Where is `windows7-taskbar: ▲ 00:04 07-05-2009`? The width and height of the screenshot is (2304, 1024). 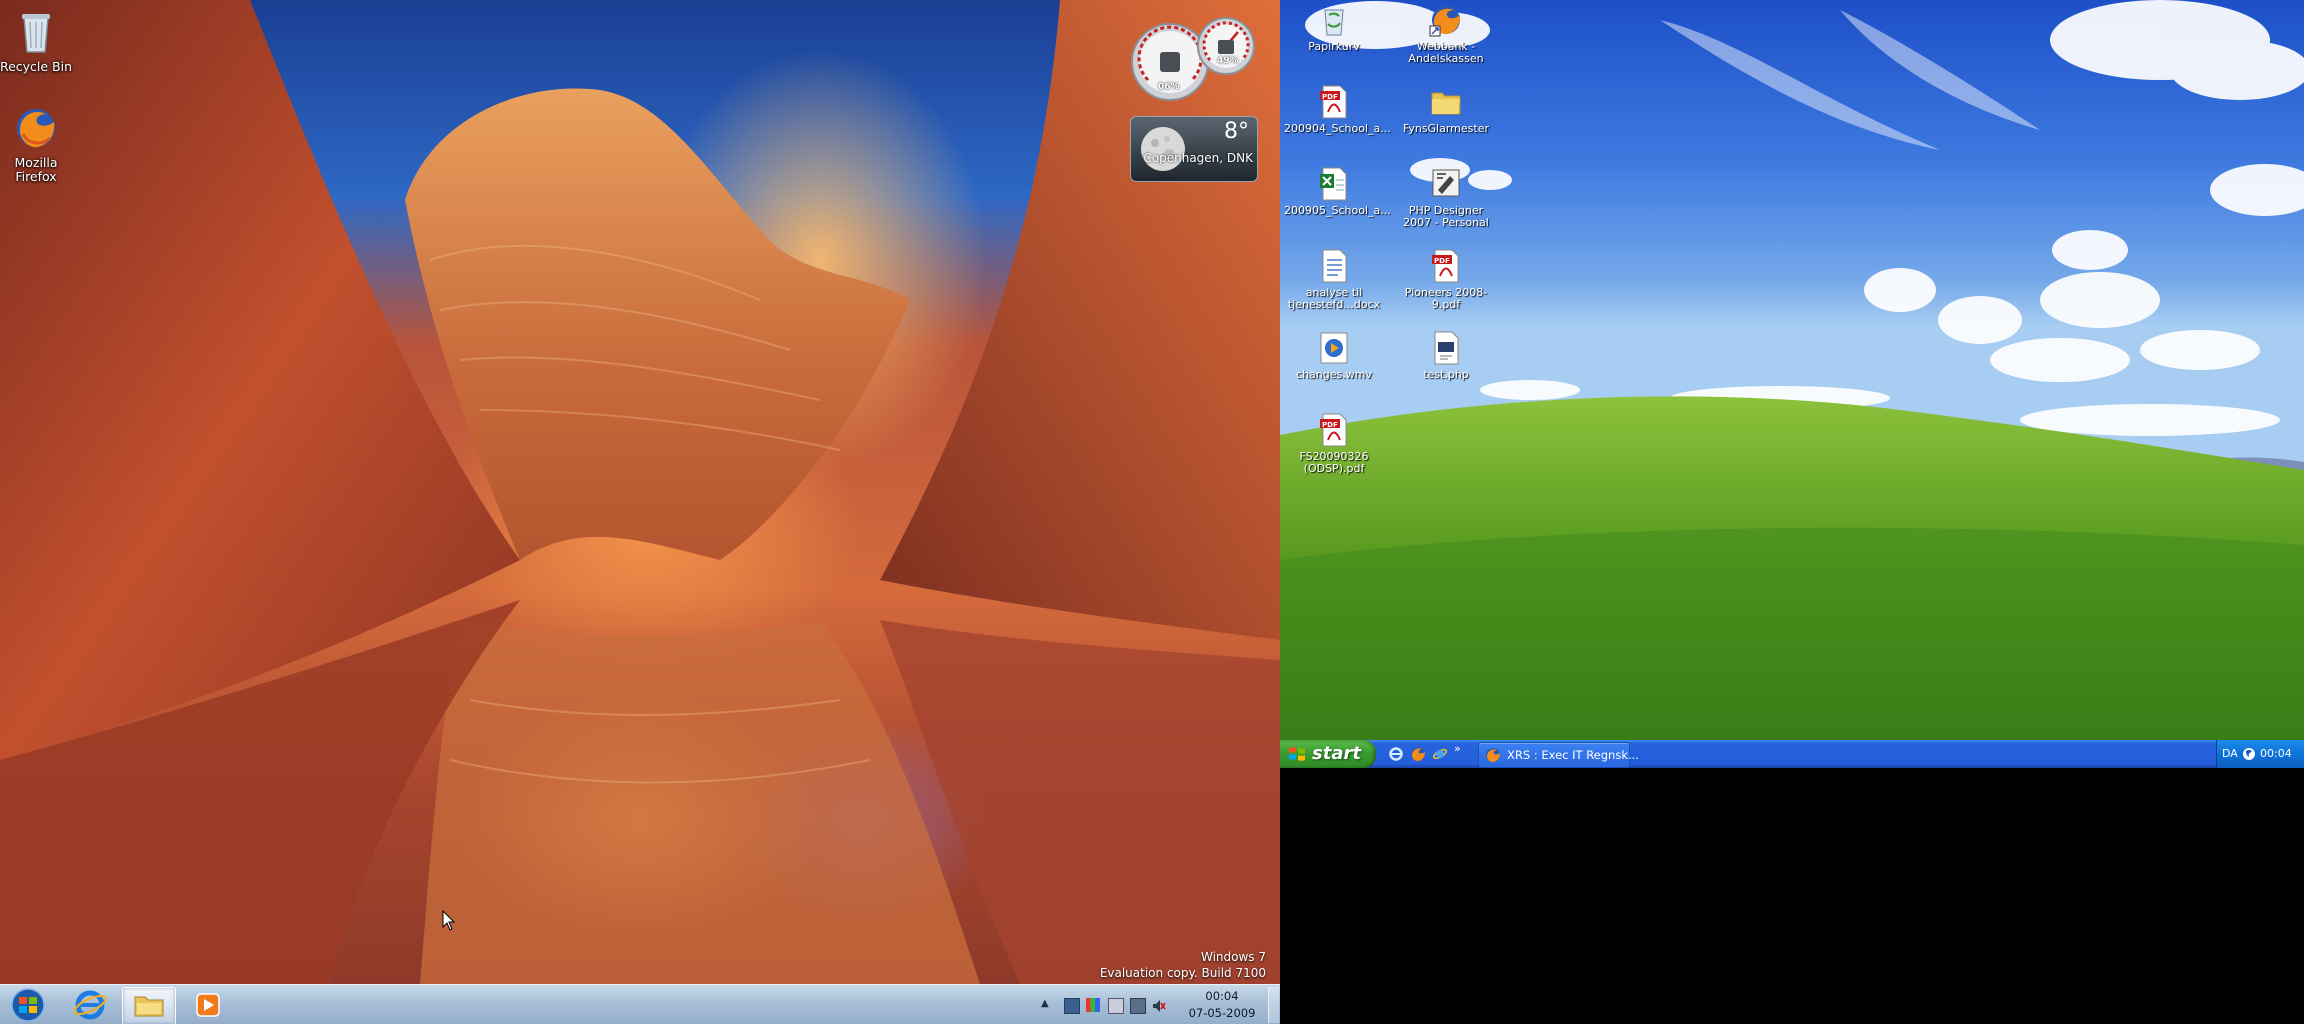 windows7-taskbar: ▲ 00:04 07-05-2009 is located at coordinates (640, 1004).